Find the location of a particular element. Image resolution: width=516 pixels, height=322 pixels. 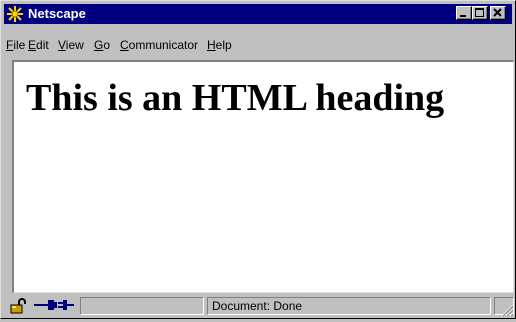

minimize-button is located at coordinates (464, 13).